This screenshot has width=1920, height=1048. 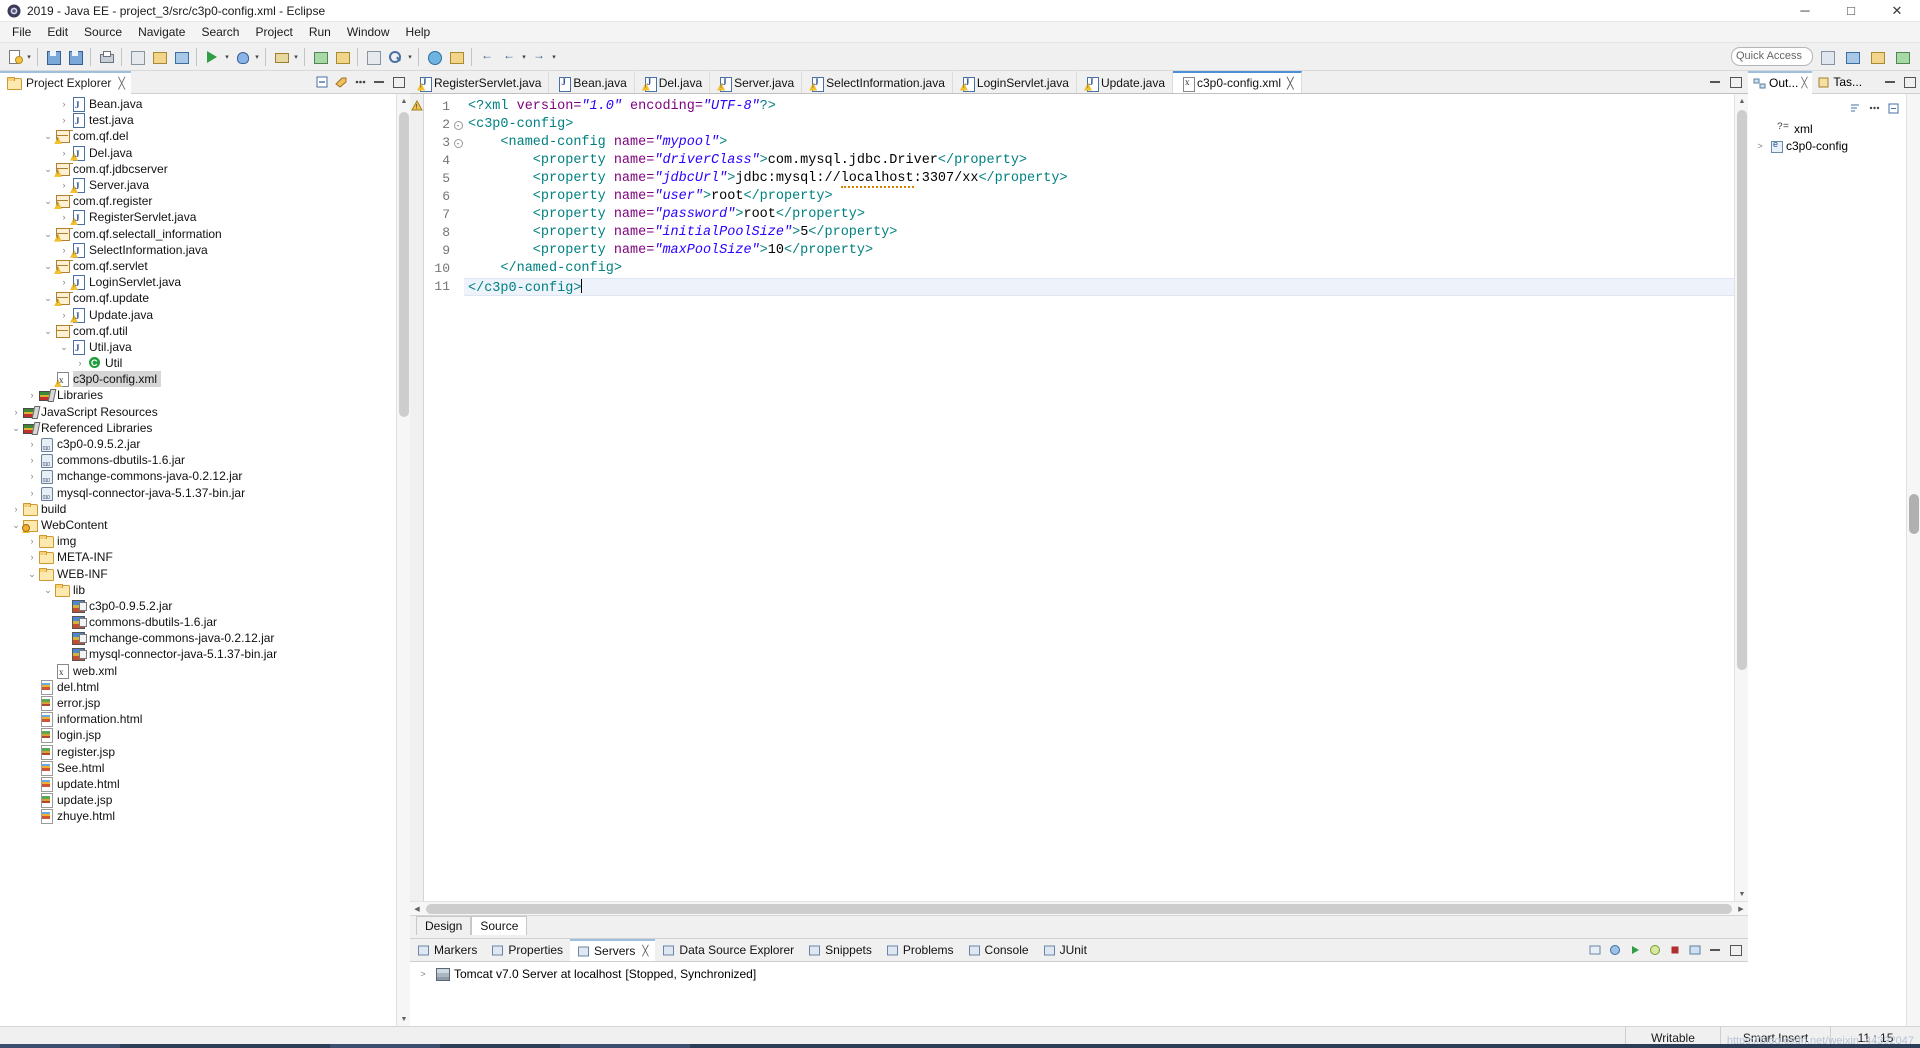 What do you see at coordinates (198, 428) in the screenshot?
I see `tree-item: ⌄ Referenced Libraries` at bounding box center [198, 428].